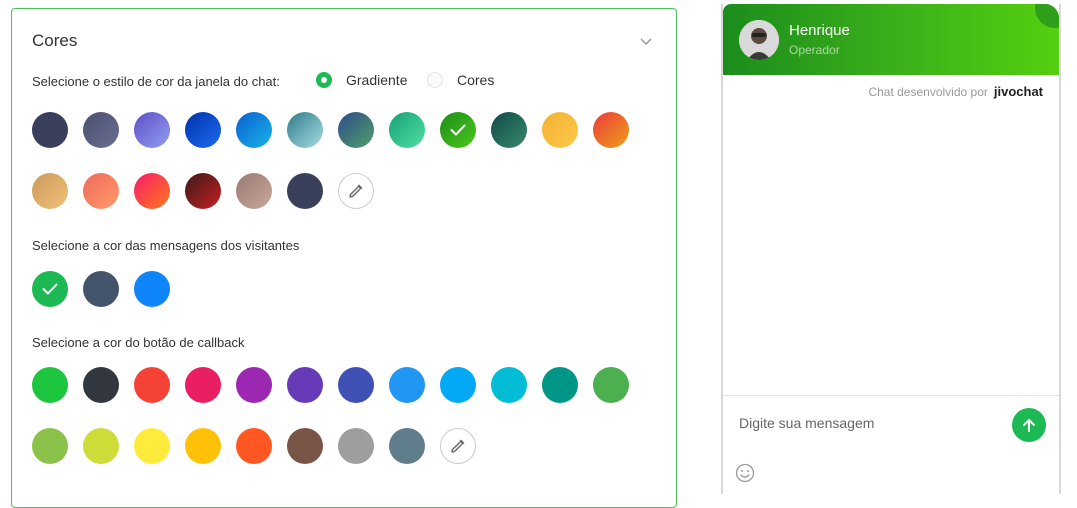 This screenshot has width=1077, height=508. I want to click on operator-avatar, so click(759, 40).